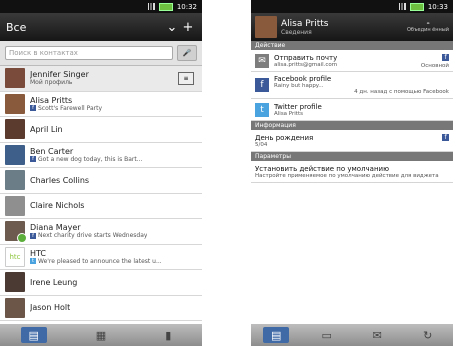 The width and height of the screenshot is (456, 346). What do you see at coordinates (377, 335) in the screenshot?
I see `mail-tab-icon: ✉` at bounding box center [377, 335].